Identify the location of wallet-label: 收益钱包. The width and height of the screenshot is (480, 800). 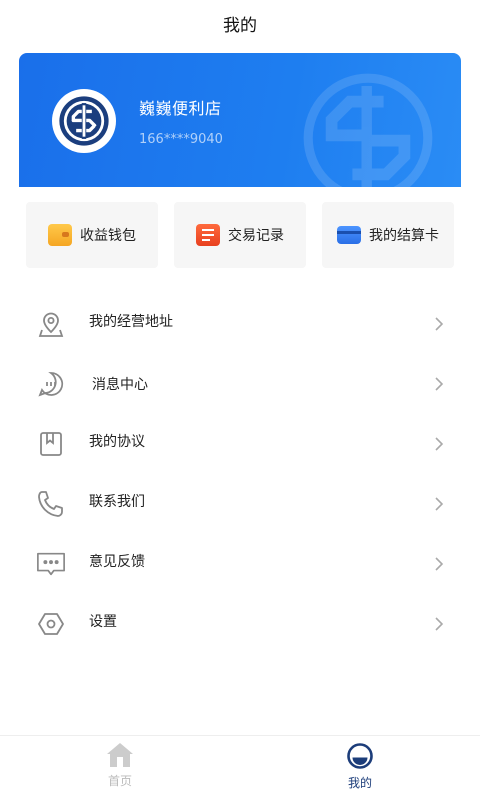
(108, 236).